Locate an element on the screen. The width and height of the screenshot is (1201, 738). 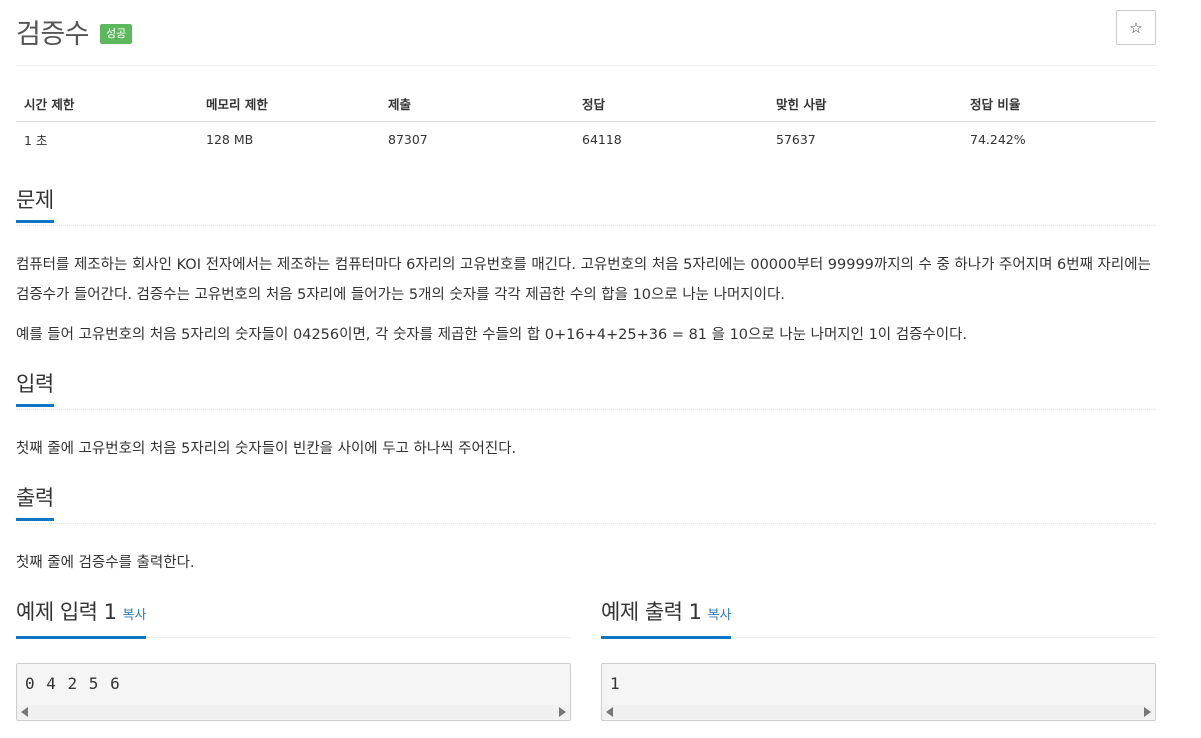
sample-input-content: 0 4 2 5 6 is located at coordinates (73, 683).